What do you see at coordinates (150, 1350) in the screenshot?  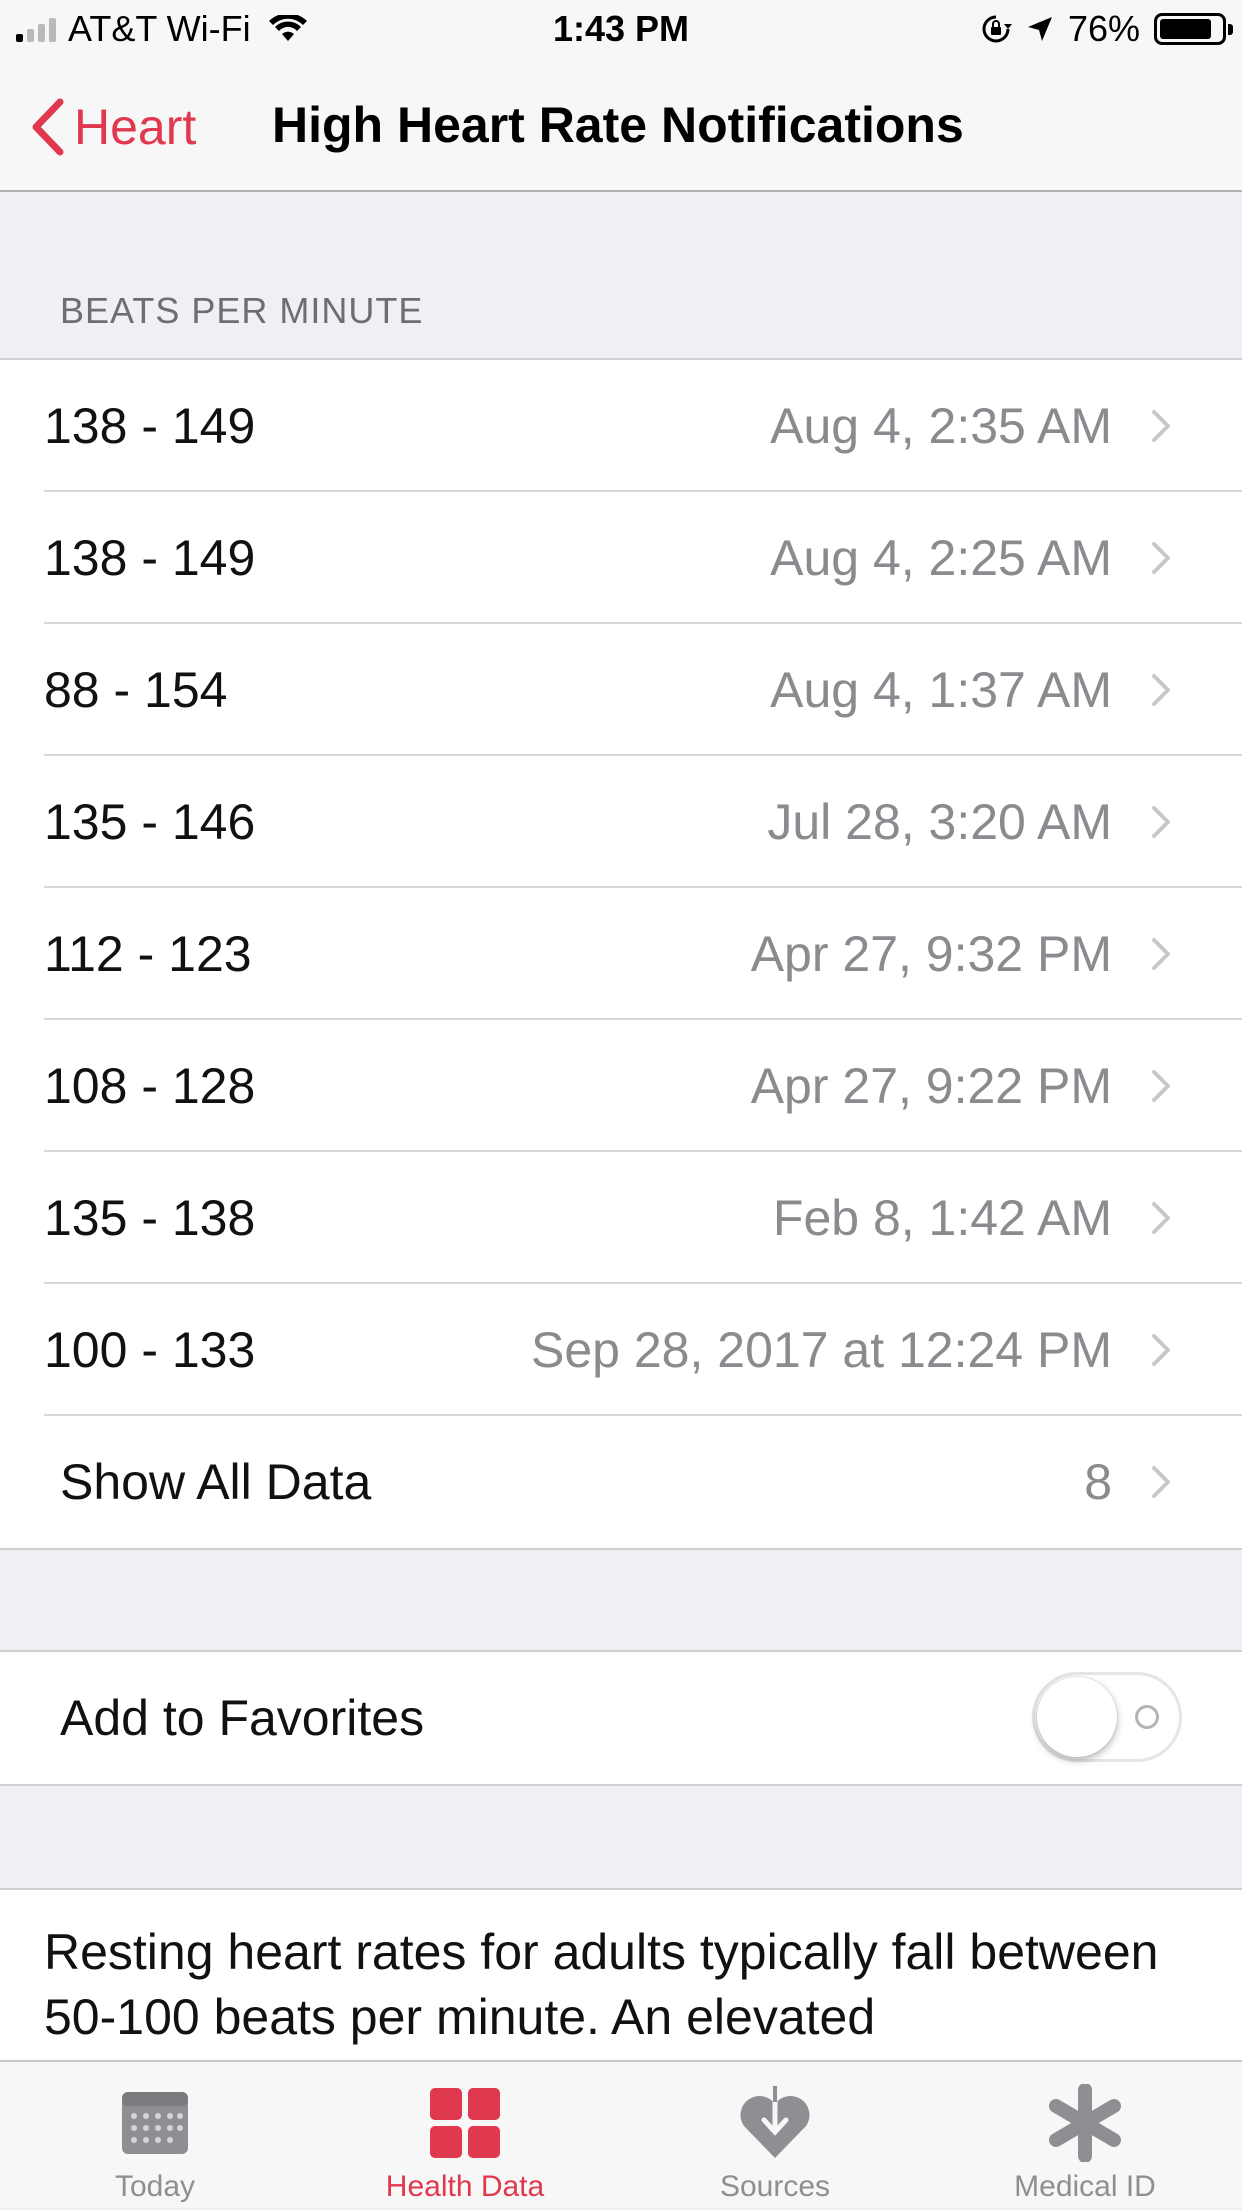 I see `reading-range: 100 - 133` at bounding box center [150, 1350].